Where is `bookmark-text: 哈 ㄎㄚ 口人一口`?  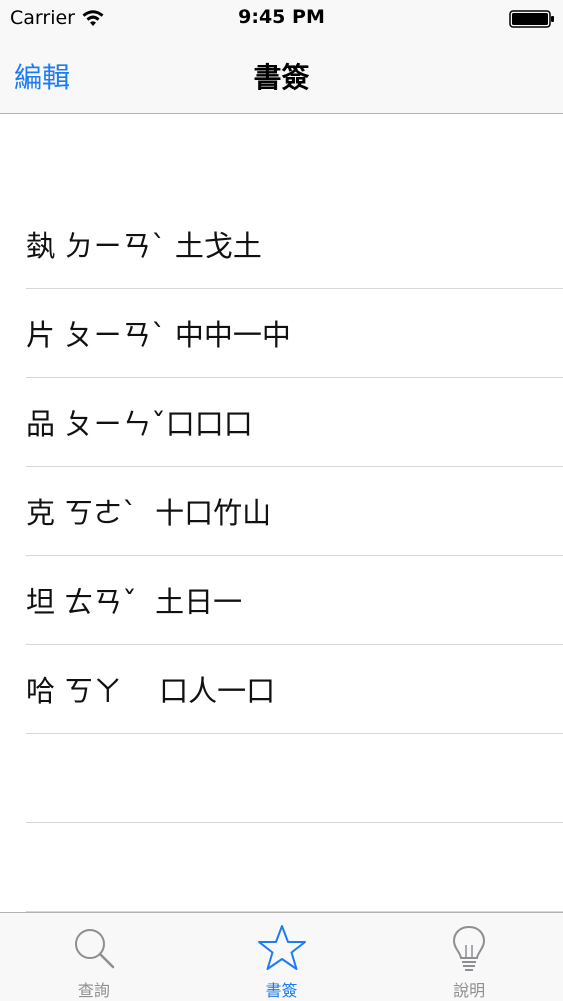 bookmark-text: 哈 ㄎㄚ 口人一口 is located at coordinates (151, 691).